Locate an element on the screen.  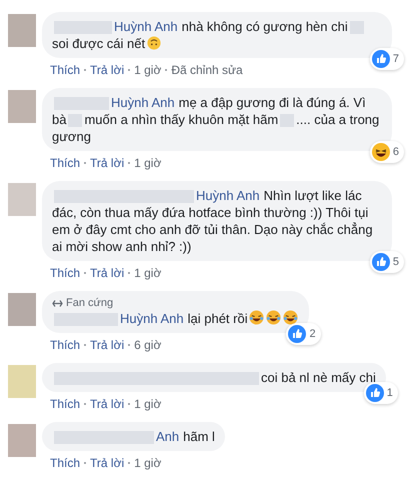
timestamp-link: 6 giờ is located at coordinates (148, 345).